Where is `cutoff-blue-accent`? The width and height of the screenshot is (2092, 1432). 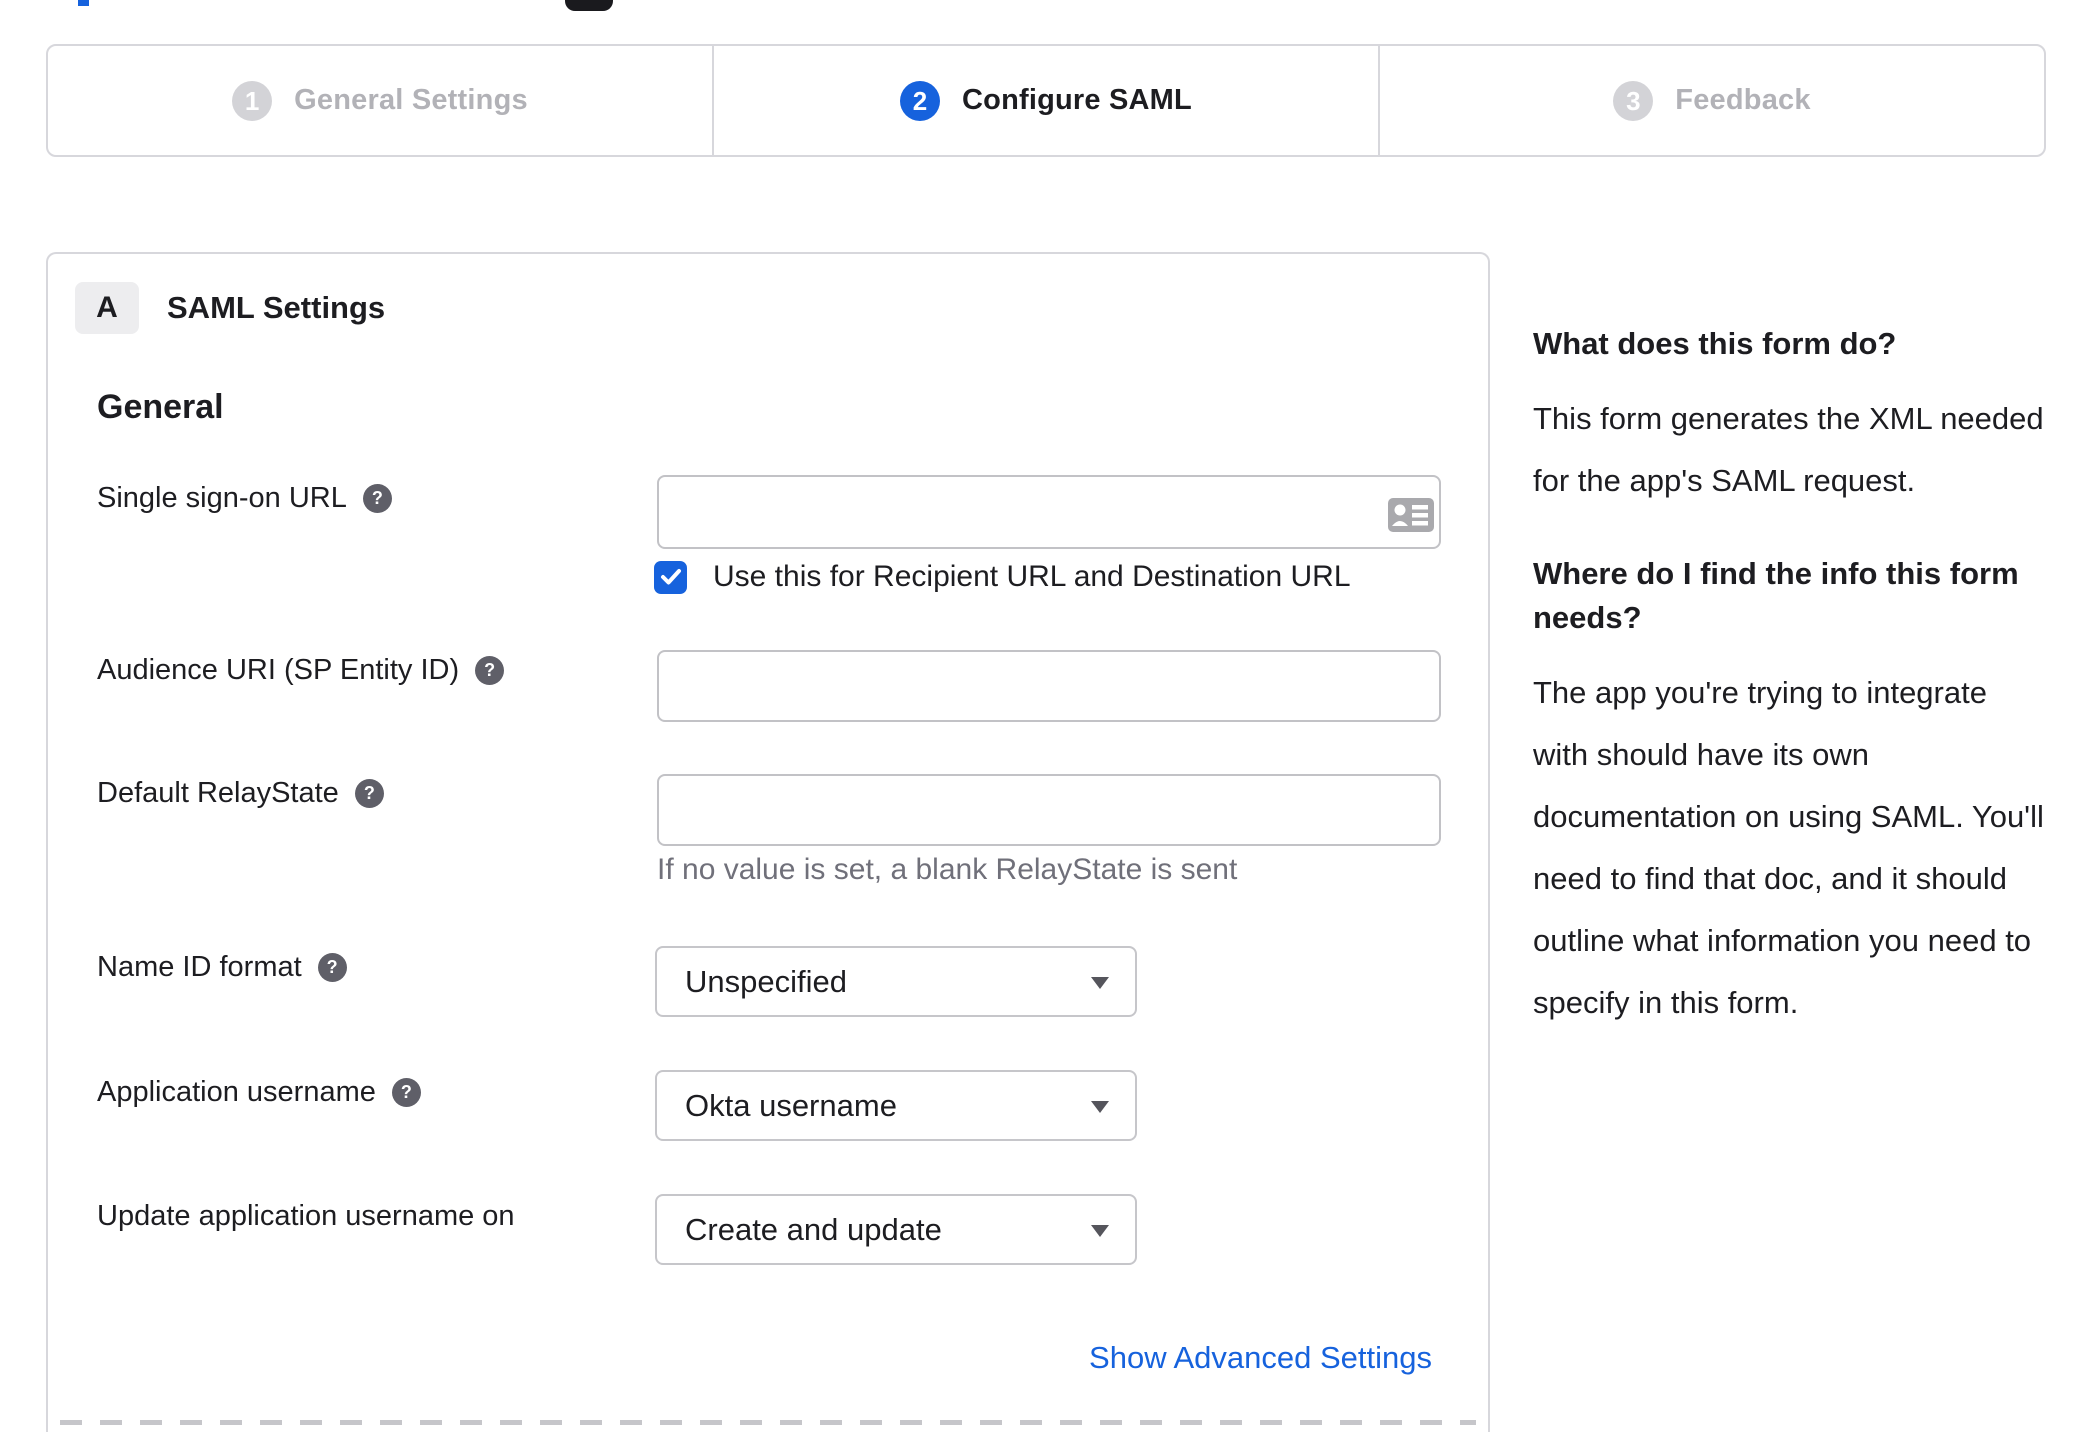
cutoff-blue-accent is located at coordinates (83, 3).